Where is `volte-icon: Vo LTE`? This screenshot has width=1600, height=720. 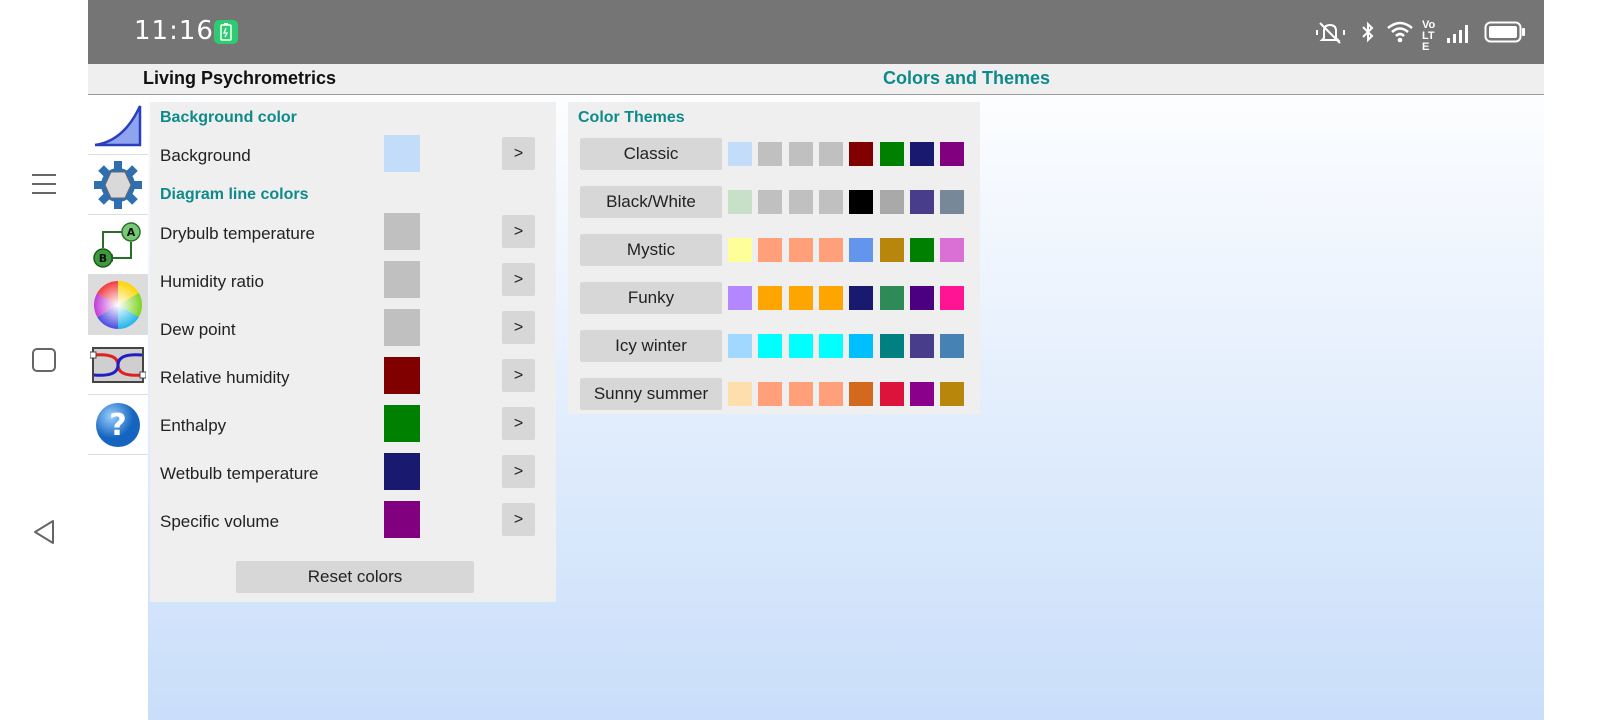 volte-icon: Vo LTE is located at coordinates (1429, 36).